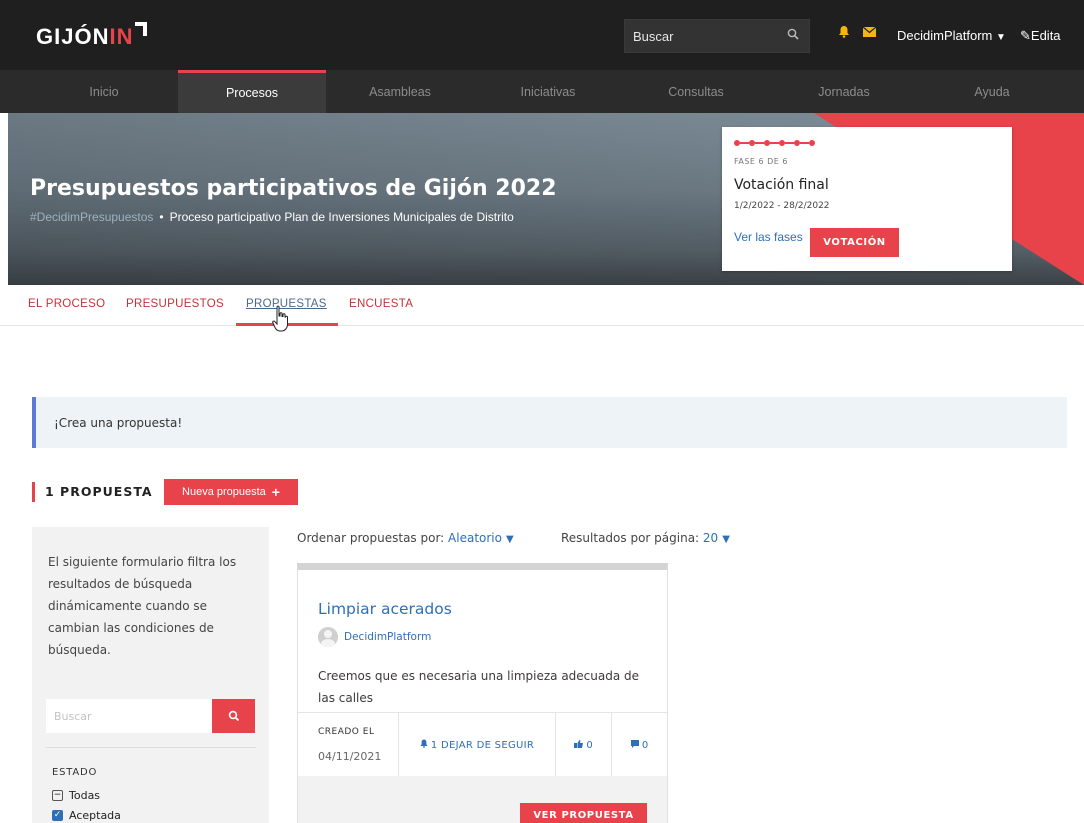  What do you see at coordinates (104, 91) in the screenshot?
I see `nav-item-inicio: Inicio` at bounding box center [104, 91].